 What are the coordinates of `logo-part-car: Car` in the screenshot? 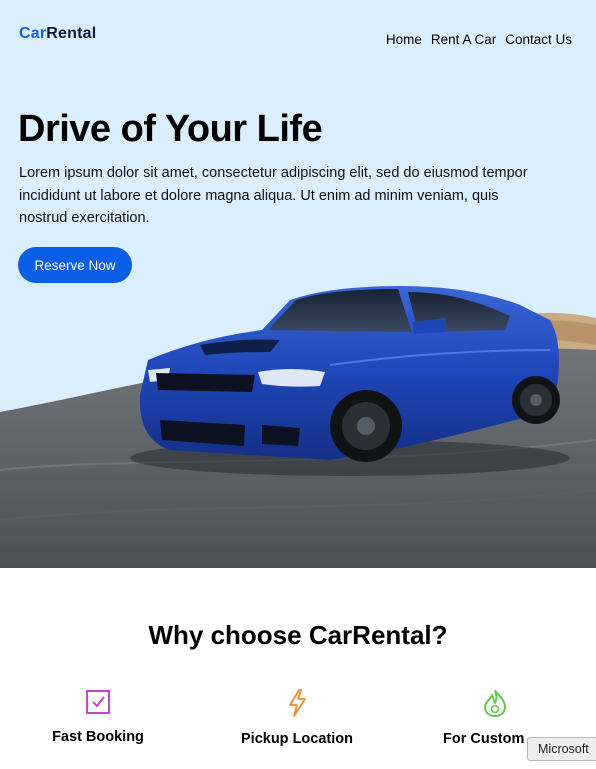 It's located at (33, 33).